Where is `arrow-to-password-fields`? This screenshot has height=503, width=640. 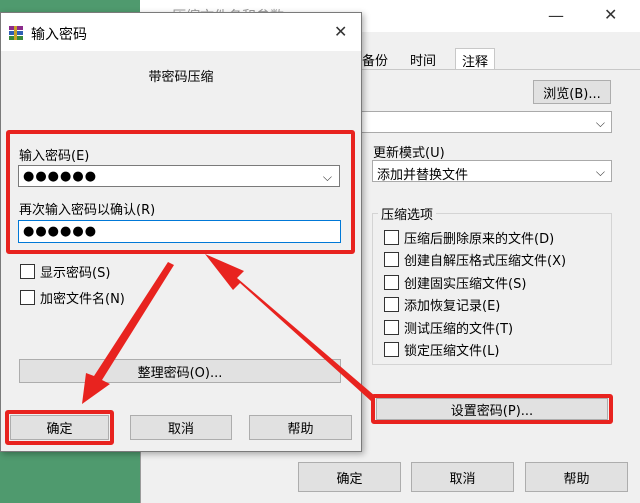 arrow-to-password-fields is located at coordinates (290, 327).